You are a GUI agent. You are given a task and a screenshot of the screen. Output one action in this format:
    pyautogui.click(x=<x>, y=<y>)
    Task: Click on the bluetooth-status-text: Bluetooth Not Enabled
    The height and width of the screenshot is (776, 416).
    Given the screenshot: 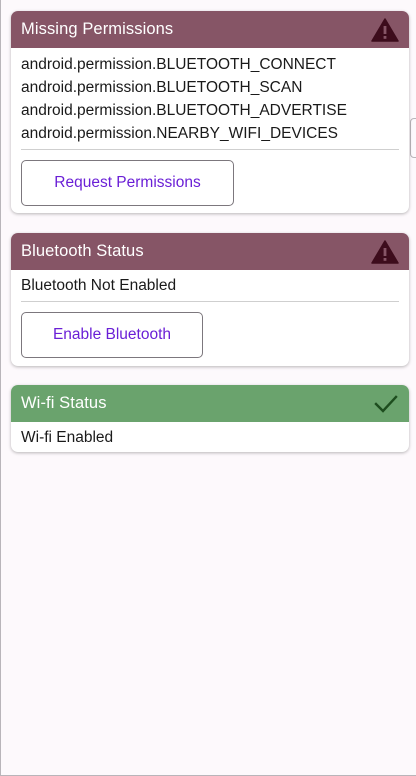 What is the action you would take?
    pyautogui.click(x=99, y=285)
    